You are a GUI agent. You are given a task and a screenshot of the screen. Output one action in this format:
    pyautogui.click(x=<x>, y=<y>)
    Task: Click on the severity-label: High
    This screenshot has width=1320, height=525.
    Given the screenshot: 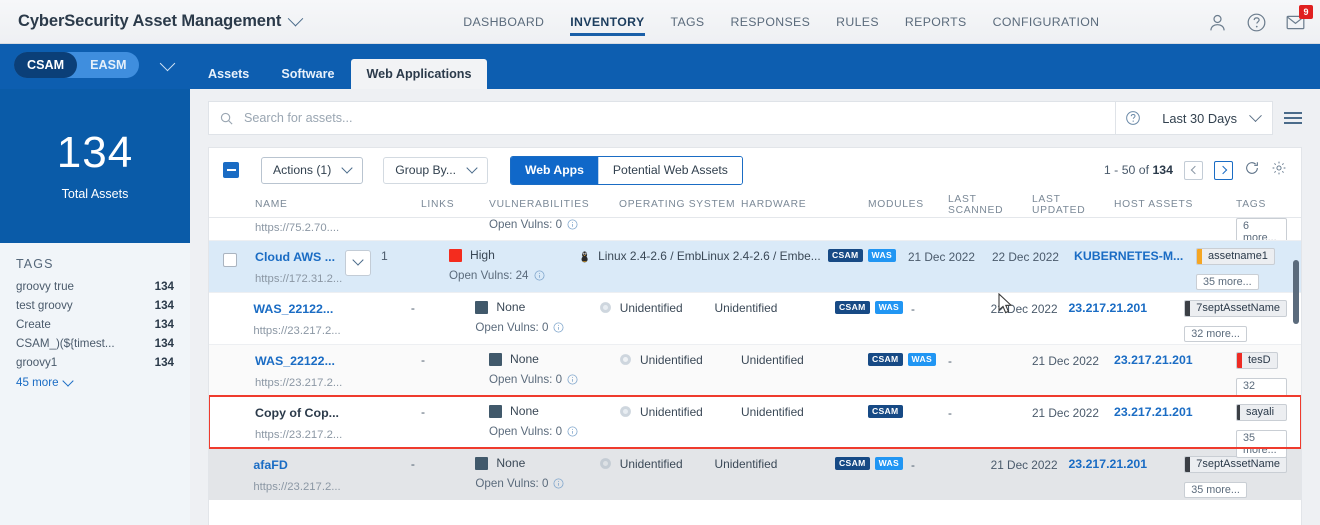 What is the action you would take?
    pyautogui.click(x=482, y=255)
    